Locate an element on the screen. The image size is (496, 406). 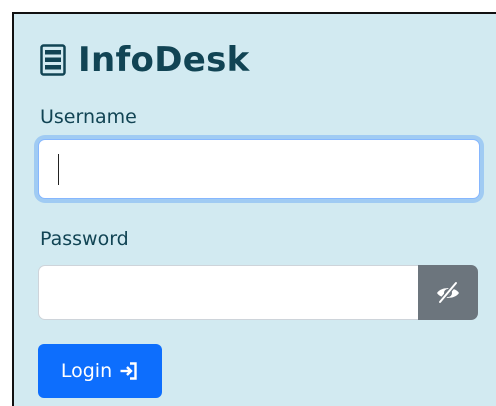
server-icon is located at coordinates (53, 60).